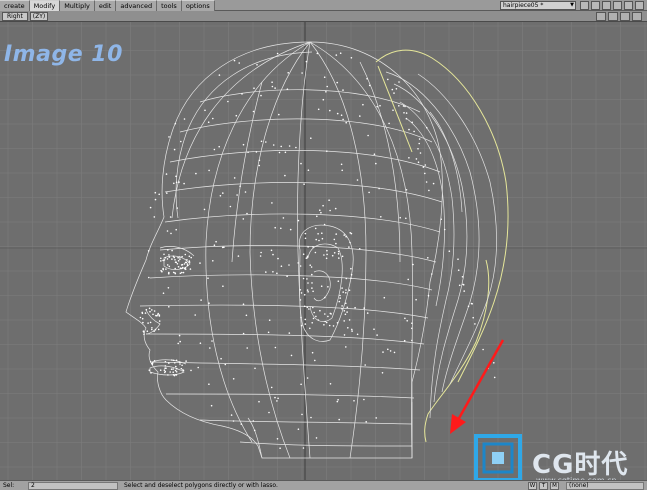  I want to click on mode-button-m: M, so click(554, 486).